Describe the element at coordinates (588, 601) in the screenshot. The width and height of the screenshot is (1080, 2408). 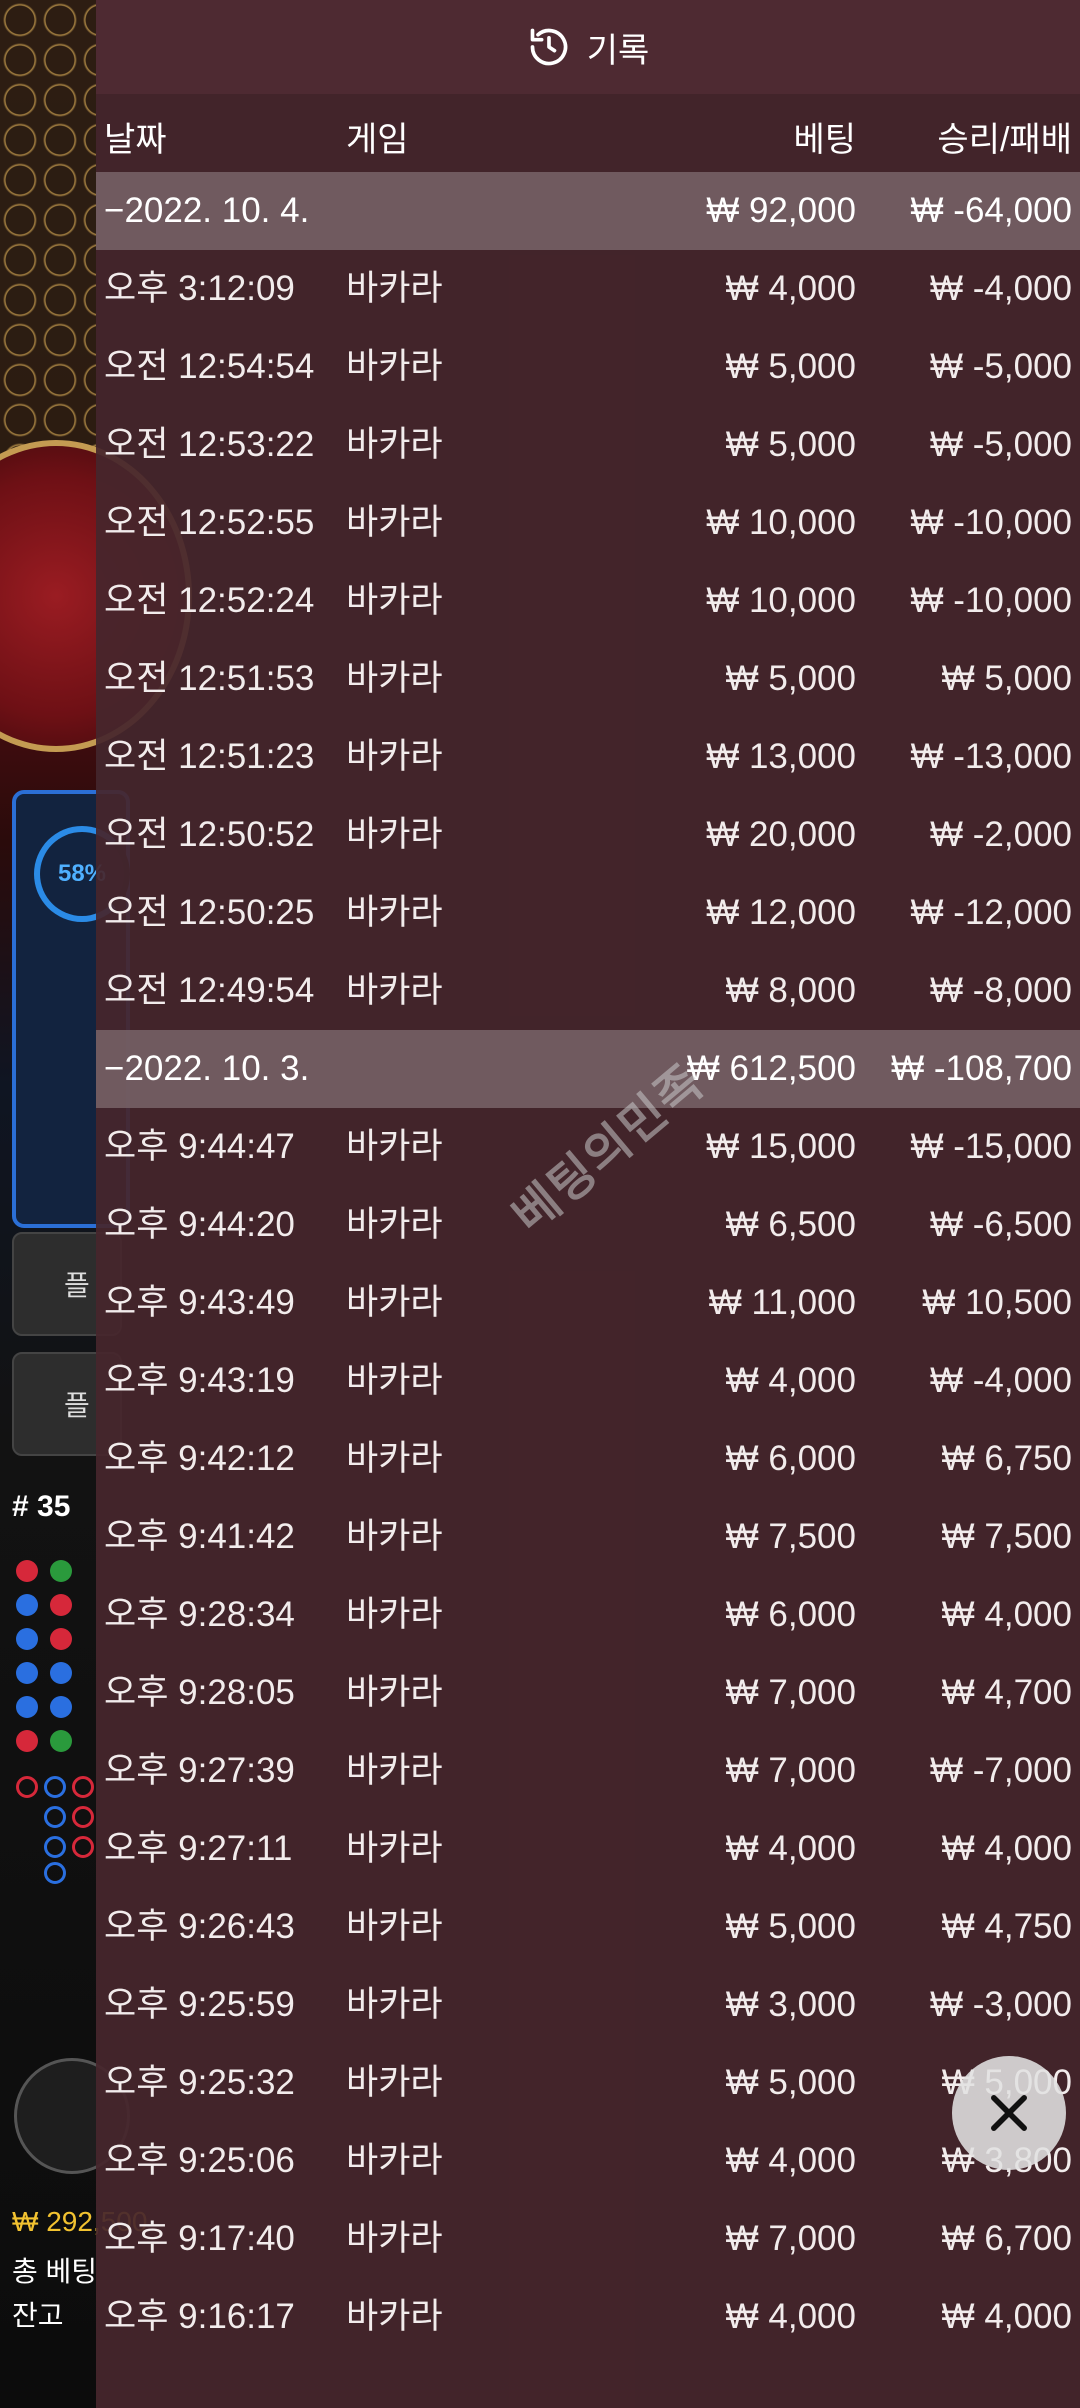
I see `table-row: 오전 12:52:24 바카라 ₩ 10,000 ₩ -10,000` at that location.